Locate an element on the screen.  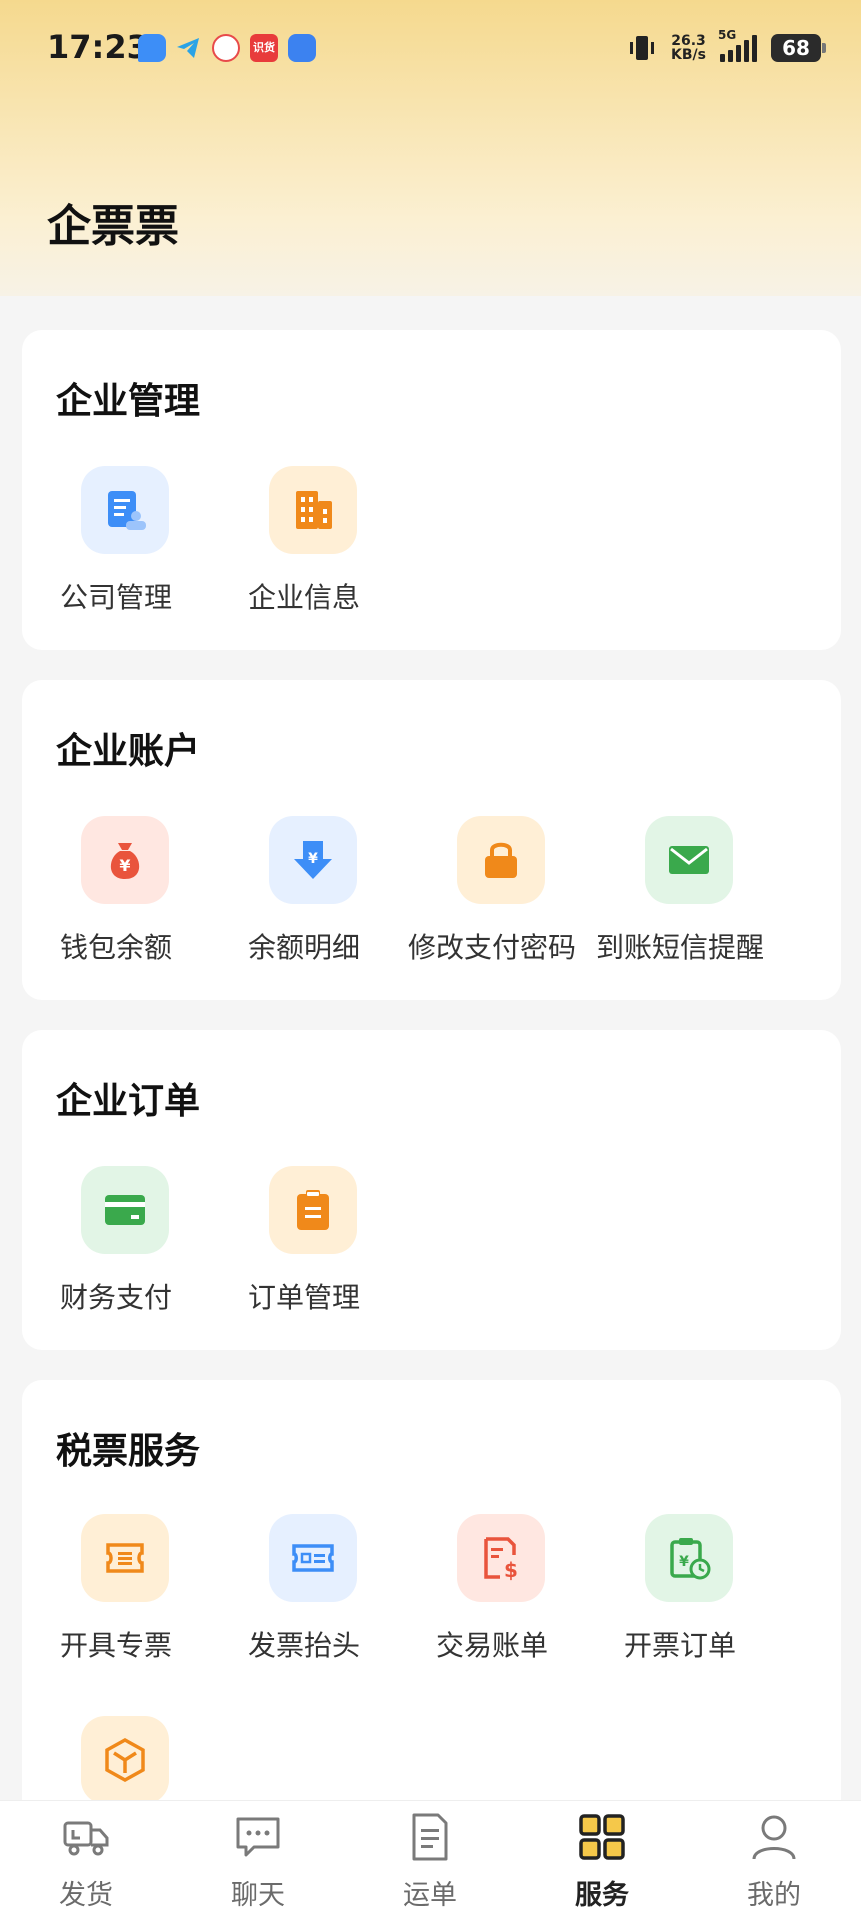
battery-icon: 68 is located at coordinates (798, 48).